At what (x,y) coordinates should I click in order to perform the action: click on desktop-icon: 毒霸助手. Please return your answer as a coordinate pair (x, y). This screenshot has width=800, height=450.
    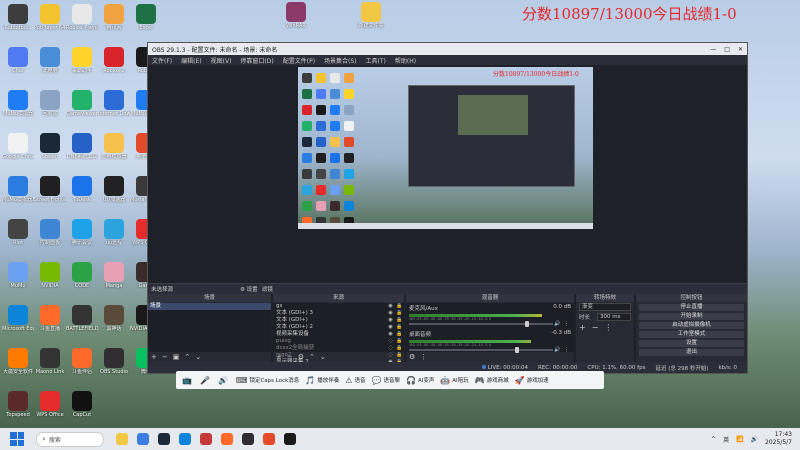
    Looking at the image, I should click on (82, 60).